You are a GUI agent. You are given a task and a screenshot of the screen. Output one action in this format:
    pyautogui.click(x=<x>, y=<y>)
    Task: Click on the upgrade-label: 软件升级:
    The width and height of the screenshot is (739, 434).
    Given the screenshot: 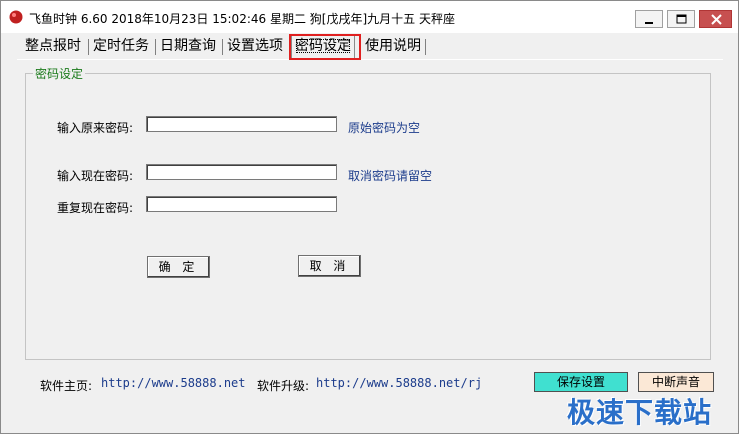 What is the action you would take?
    pyautogui.click(x=283, y=386)
    